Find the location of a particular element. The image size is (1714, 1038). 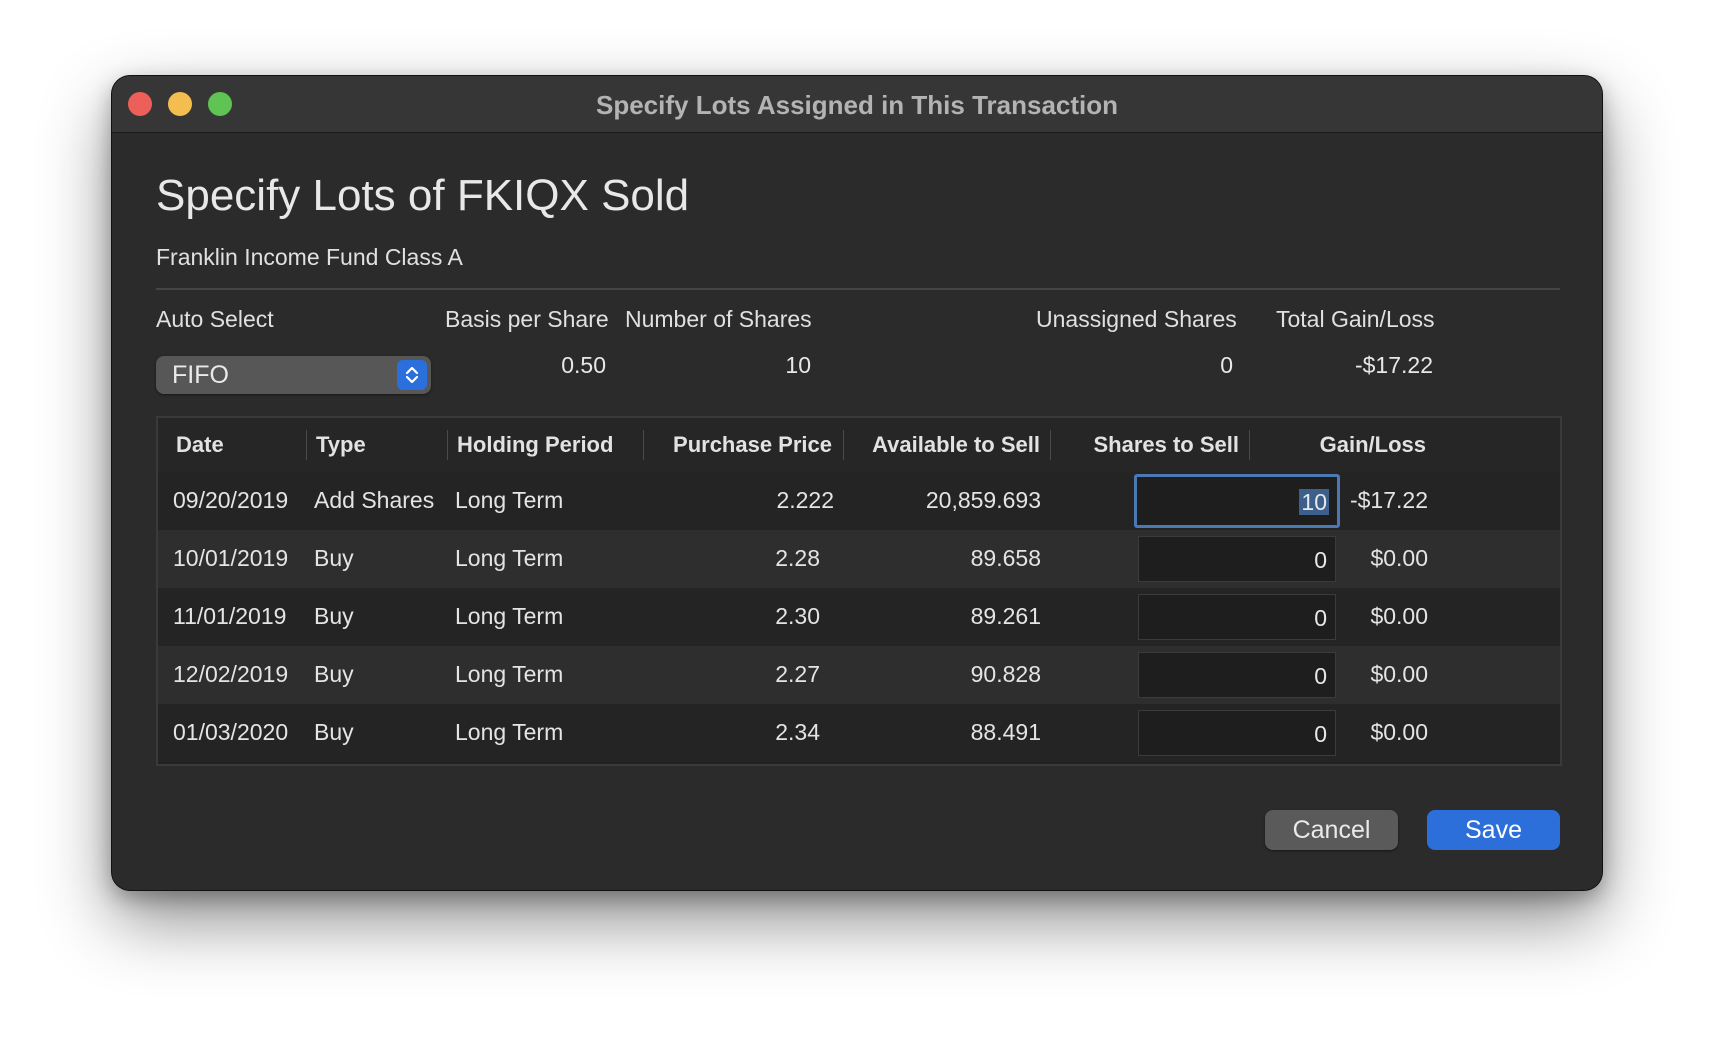

unassigned-shares-value: 0 is located at coordinates (1226, 365).